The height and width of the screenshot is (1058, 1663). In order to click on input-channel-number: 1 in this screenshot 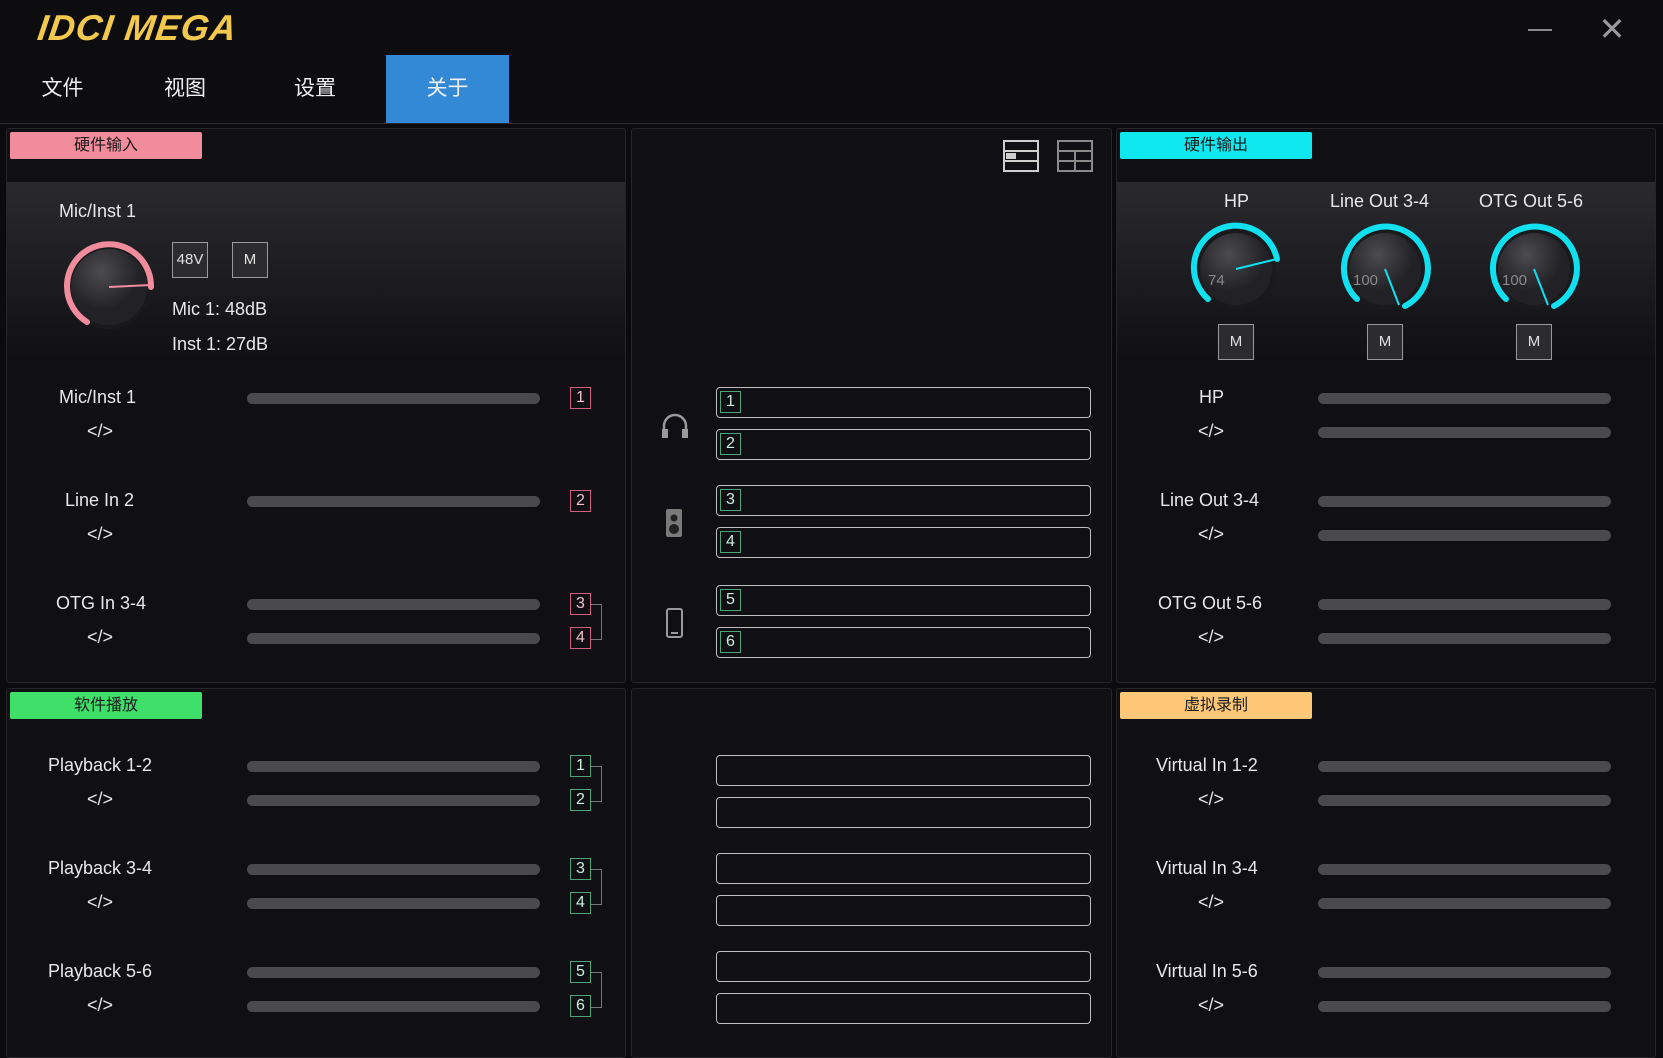, I will do `click(580, 398)`.